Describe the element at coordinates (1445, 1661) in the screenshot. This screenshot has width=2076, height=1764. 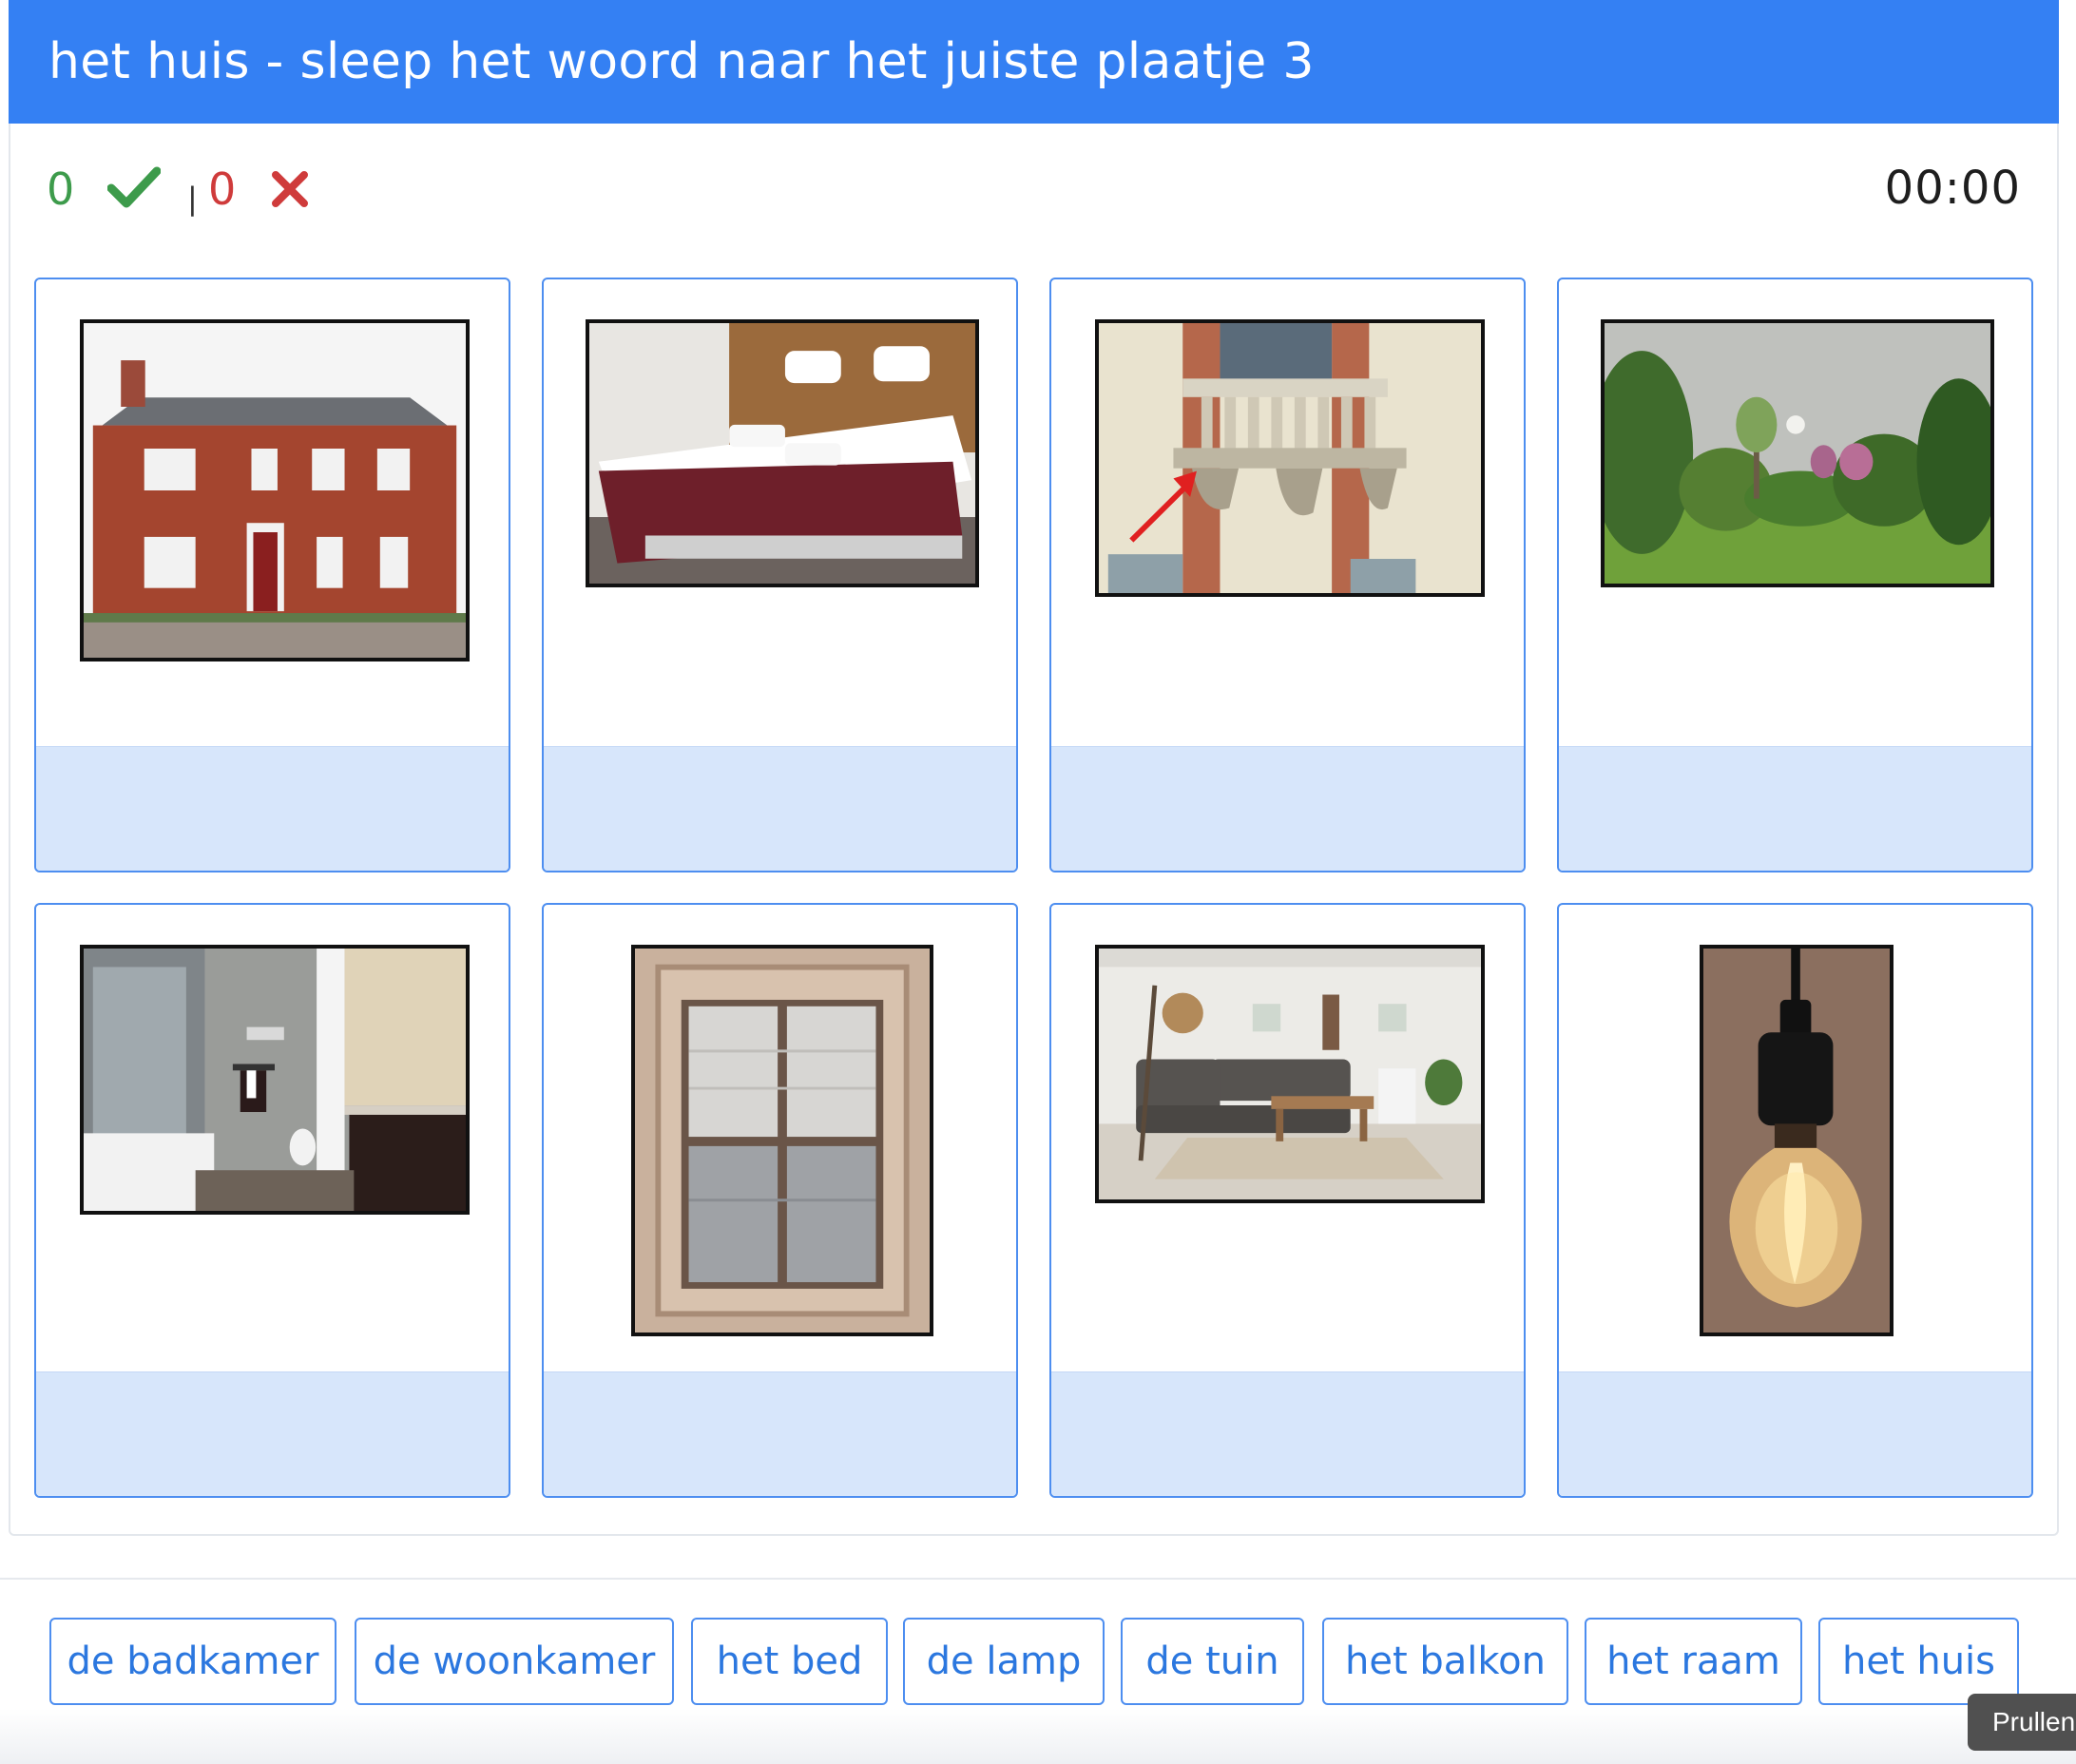
I see `word-het-balkon: het balkon` at that location.